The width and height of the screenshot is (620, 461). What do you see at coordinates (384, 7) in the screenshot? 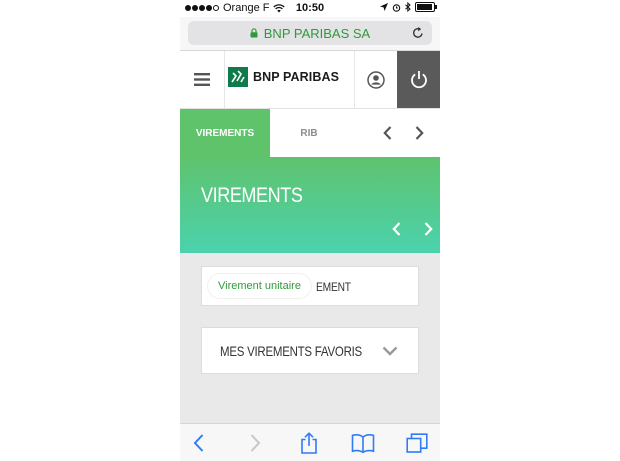
I see `location-icon` at bounding box center [384, 7].